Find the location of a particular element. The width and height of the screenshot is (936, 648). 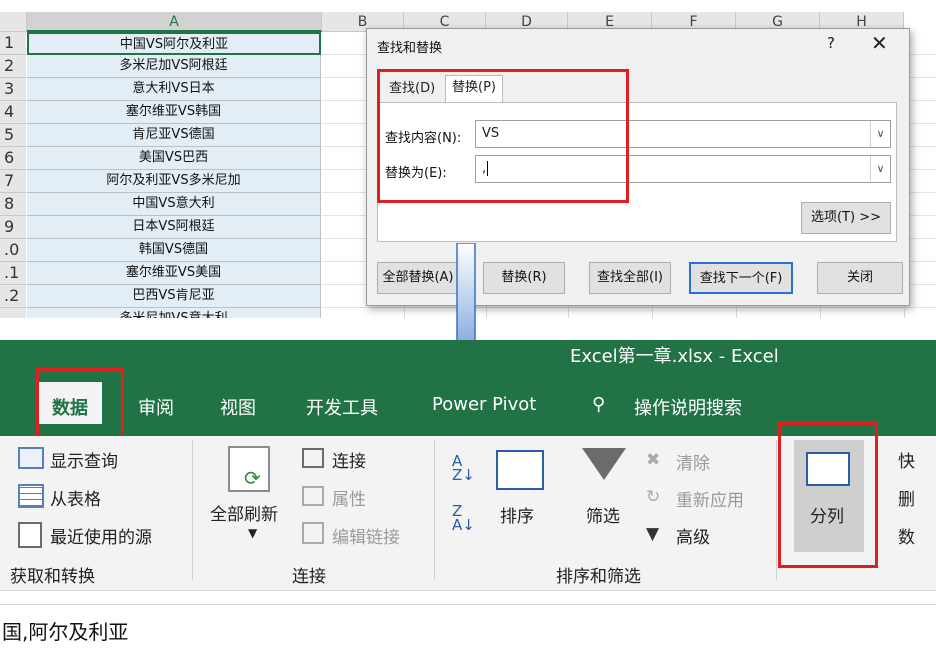

cell-a: 塞尔维亚VS美国 is located at coordinates (174, 273).